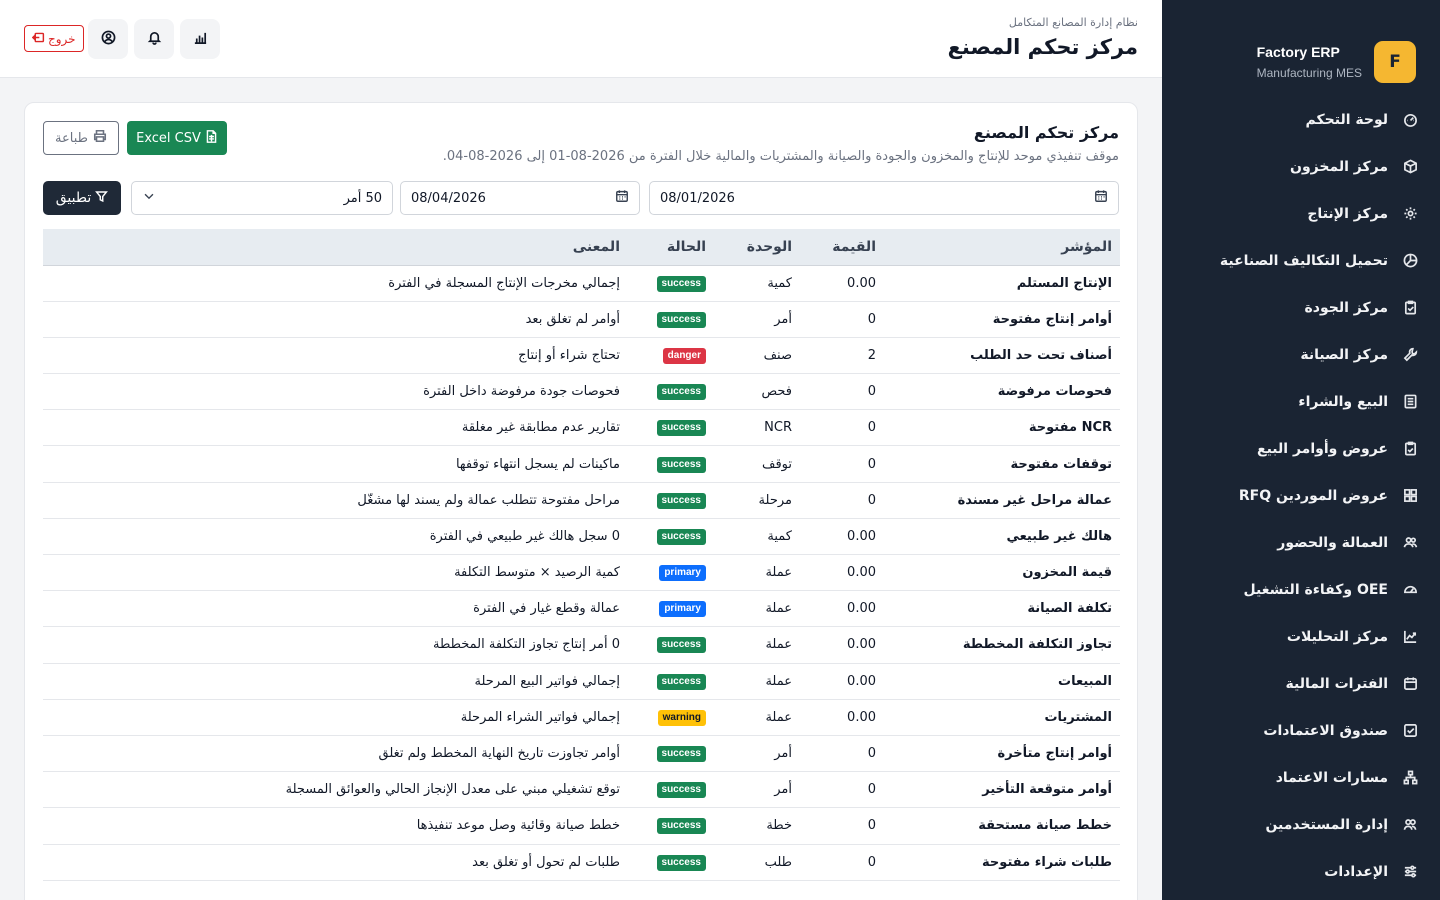  I want to click on sidebar-item: عروض وأوامر البيع, so click(1301, 448).